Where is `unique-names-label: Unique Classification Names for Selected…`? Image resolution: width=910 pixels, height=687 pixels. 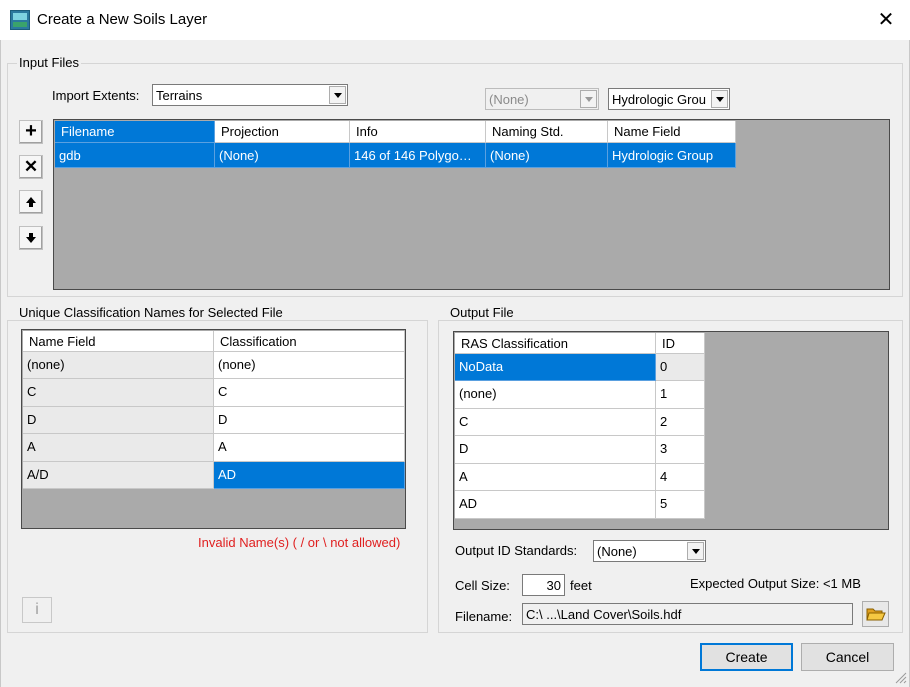
unique-names-label: Unique Classification Names for Selected… is located at coordinates (151, 312).